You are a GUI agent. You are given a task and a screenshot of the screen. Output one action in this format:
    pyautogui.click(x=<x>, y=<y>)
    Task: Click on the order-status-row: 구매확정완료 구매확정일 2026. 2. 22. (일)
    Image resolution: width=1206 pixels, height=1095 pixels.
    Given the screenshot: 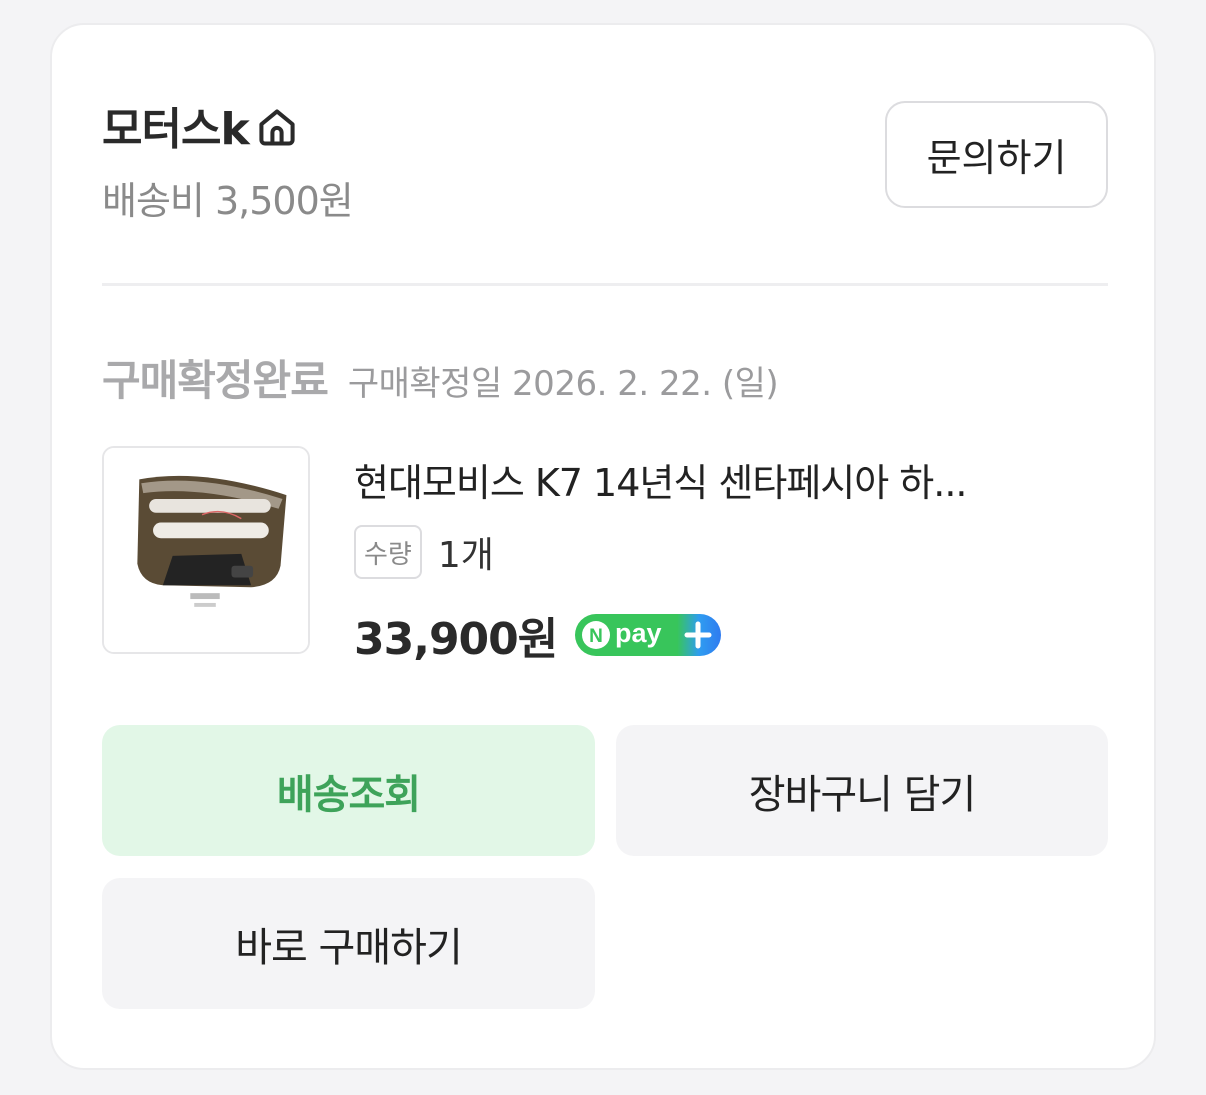 What is the action you would take?
    pyautogui.click(x=440, y=377)
    